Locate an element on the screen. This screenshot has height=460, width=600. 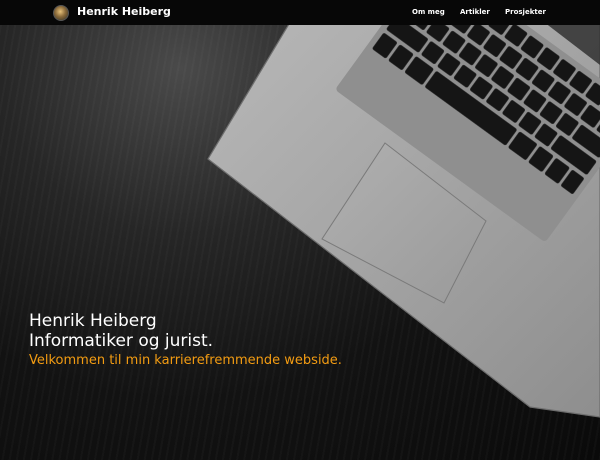
nav-link-om-meg: Om meg is located at coordinates (428, 12).